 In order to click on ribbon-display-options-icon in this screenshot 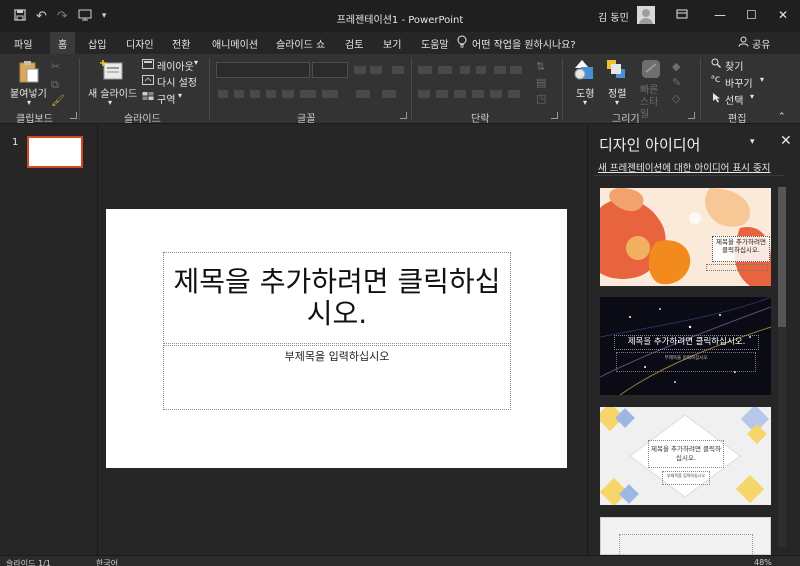, I will do `click(682, 15)`.